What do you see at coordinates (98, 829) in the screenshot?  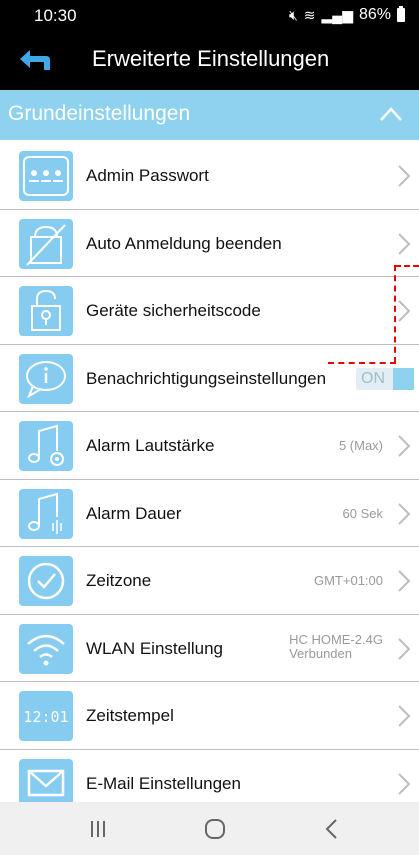 I see `recent-apps-icon` at bounding box center [98, 829].